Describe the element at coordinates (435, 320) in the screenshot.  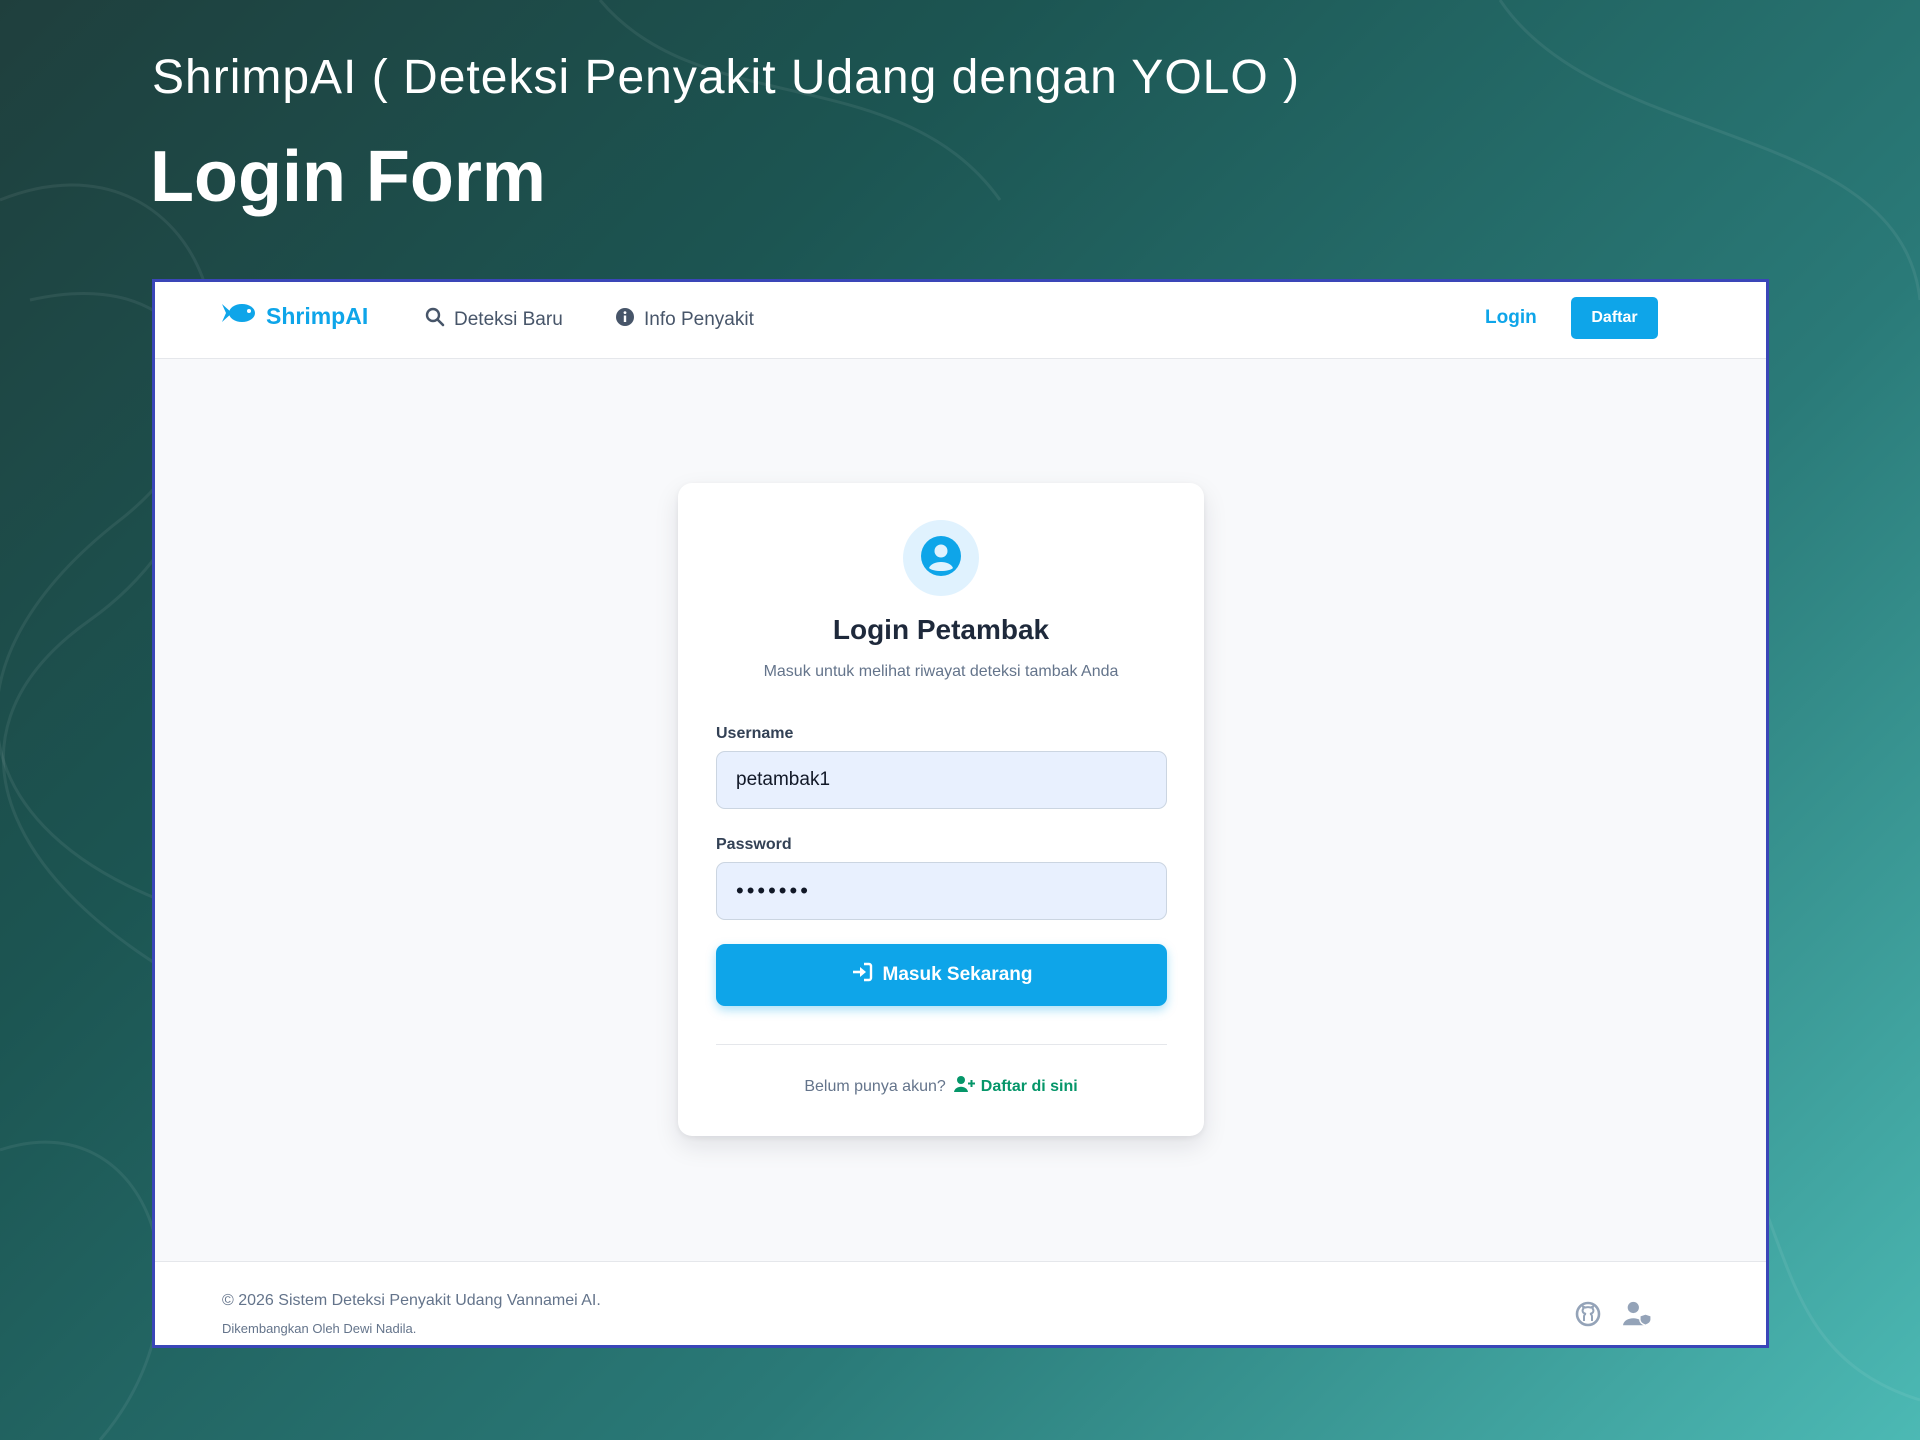
I see `search-icon` at that location.